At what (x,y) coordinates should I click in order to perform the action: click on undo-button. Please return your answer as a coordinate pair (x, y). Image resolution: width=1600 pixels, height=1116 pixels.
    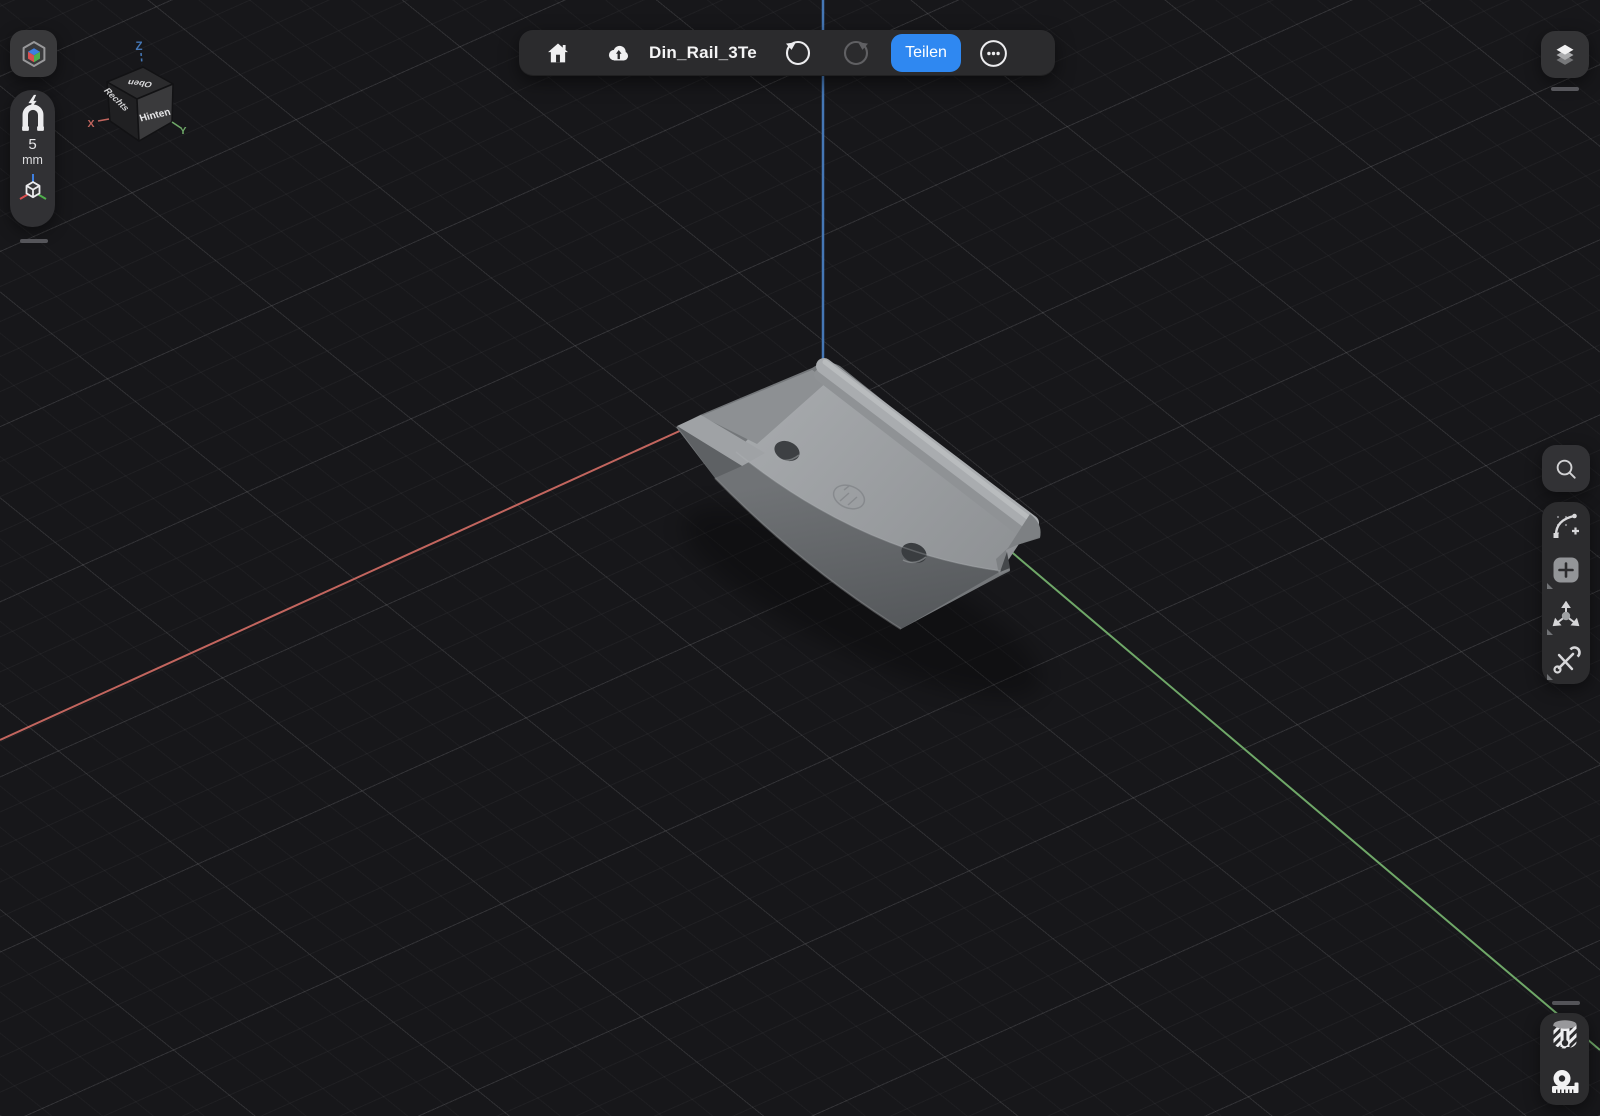
    Looking at the image, I should click on (798, 53).